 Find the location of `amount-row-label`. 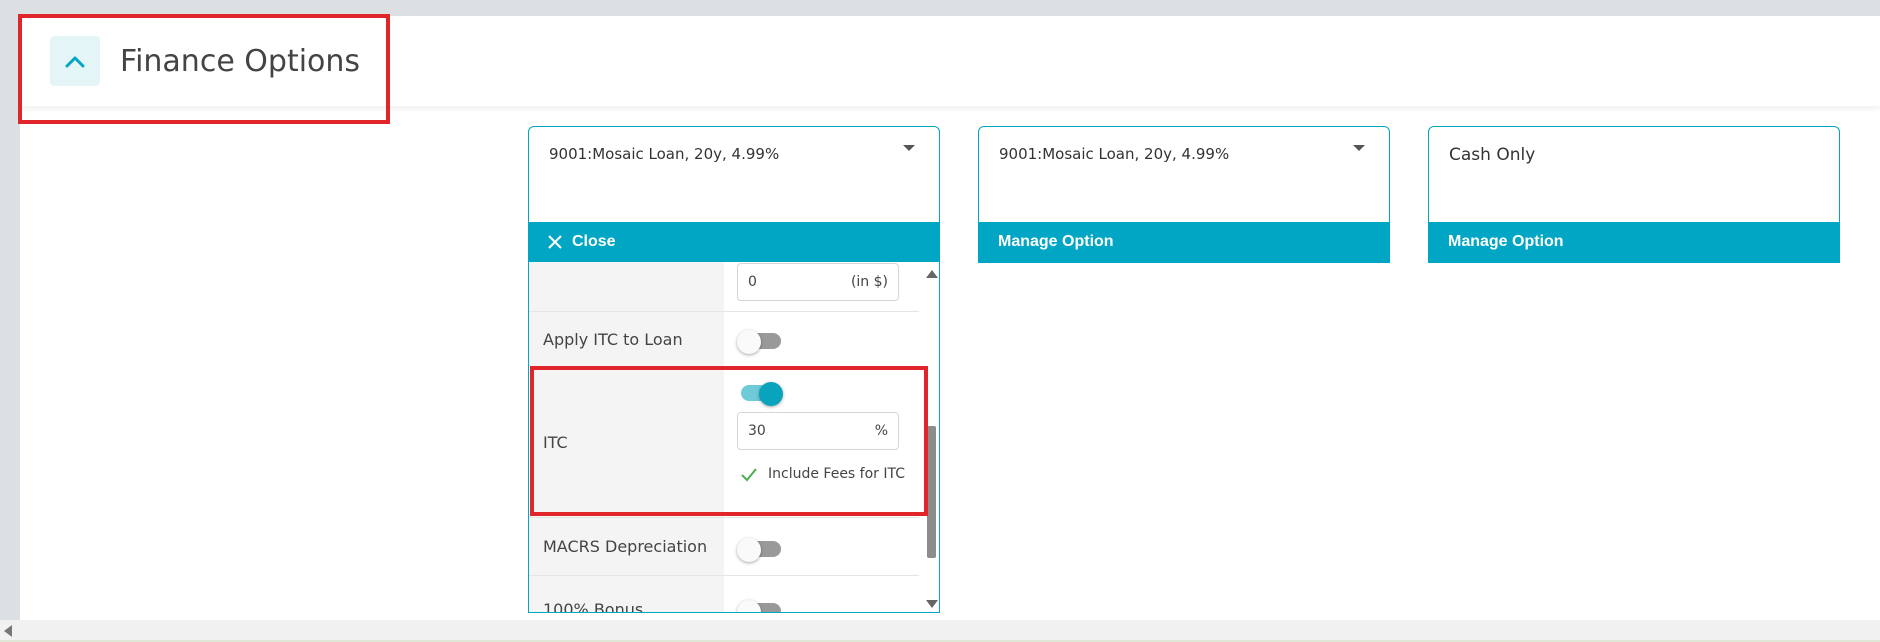

amount-row-label is located at coordinates (626, 286).